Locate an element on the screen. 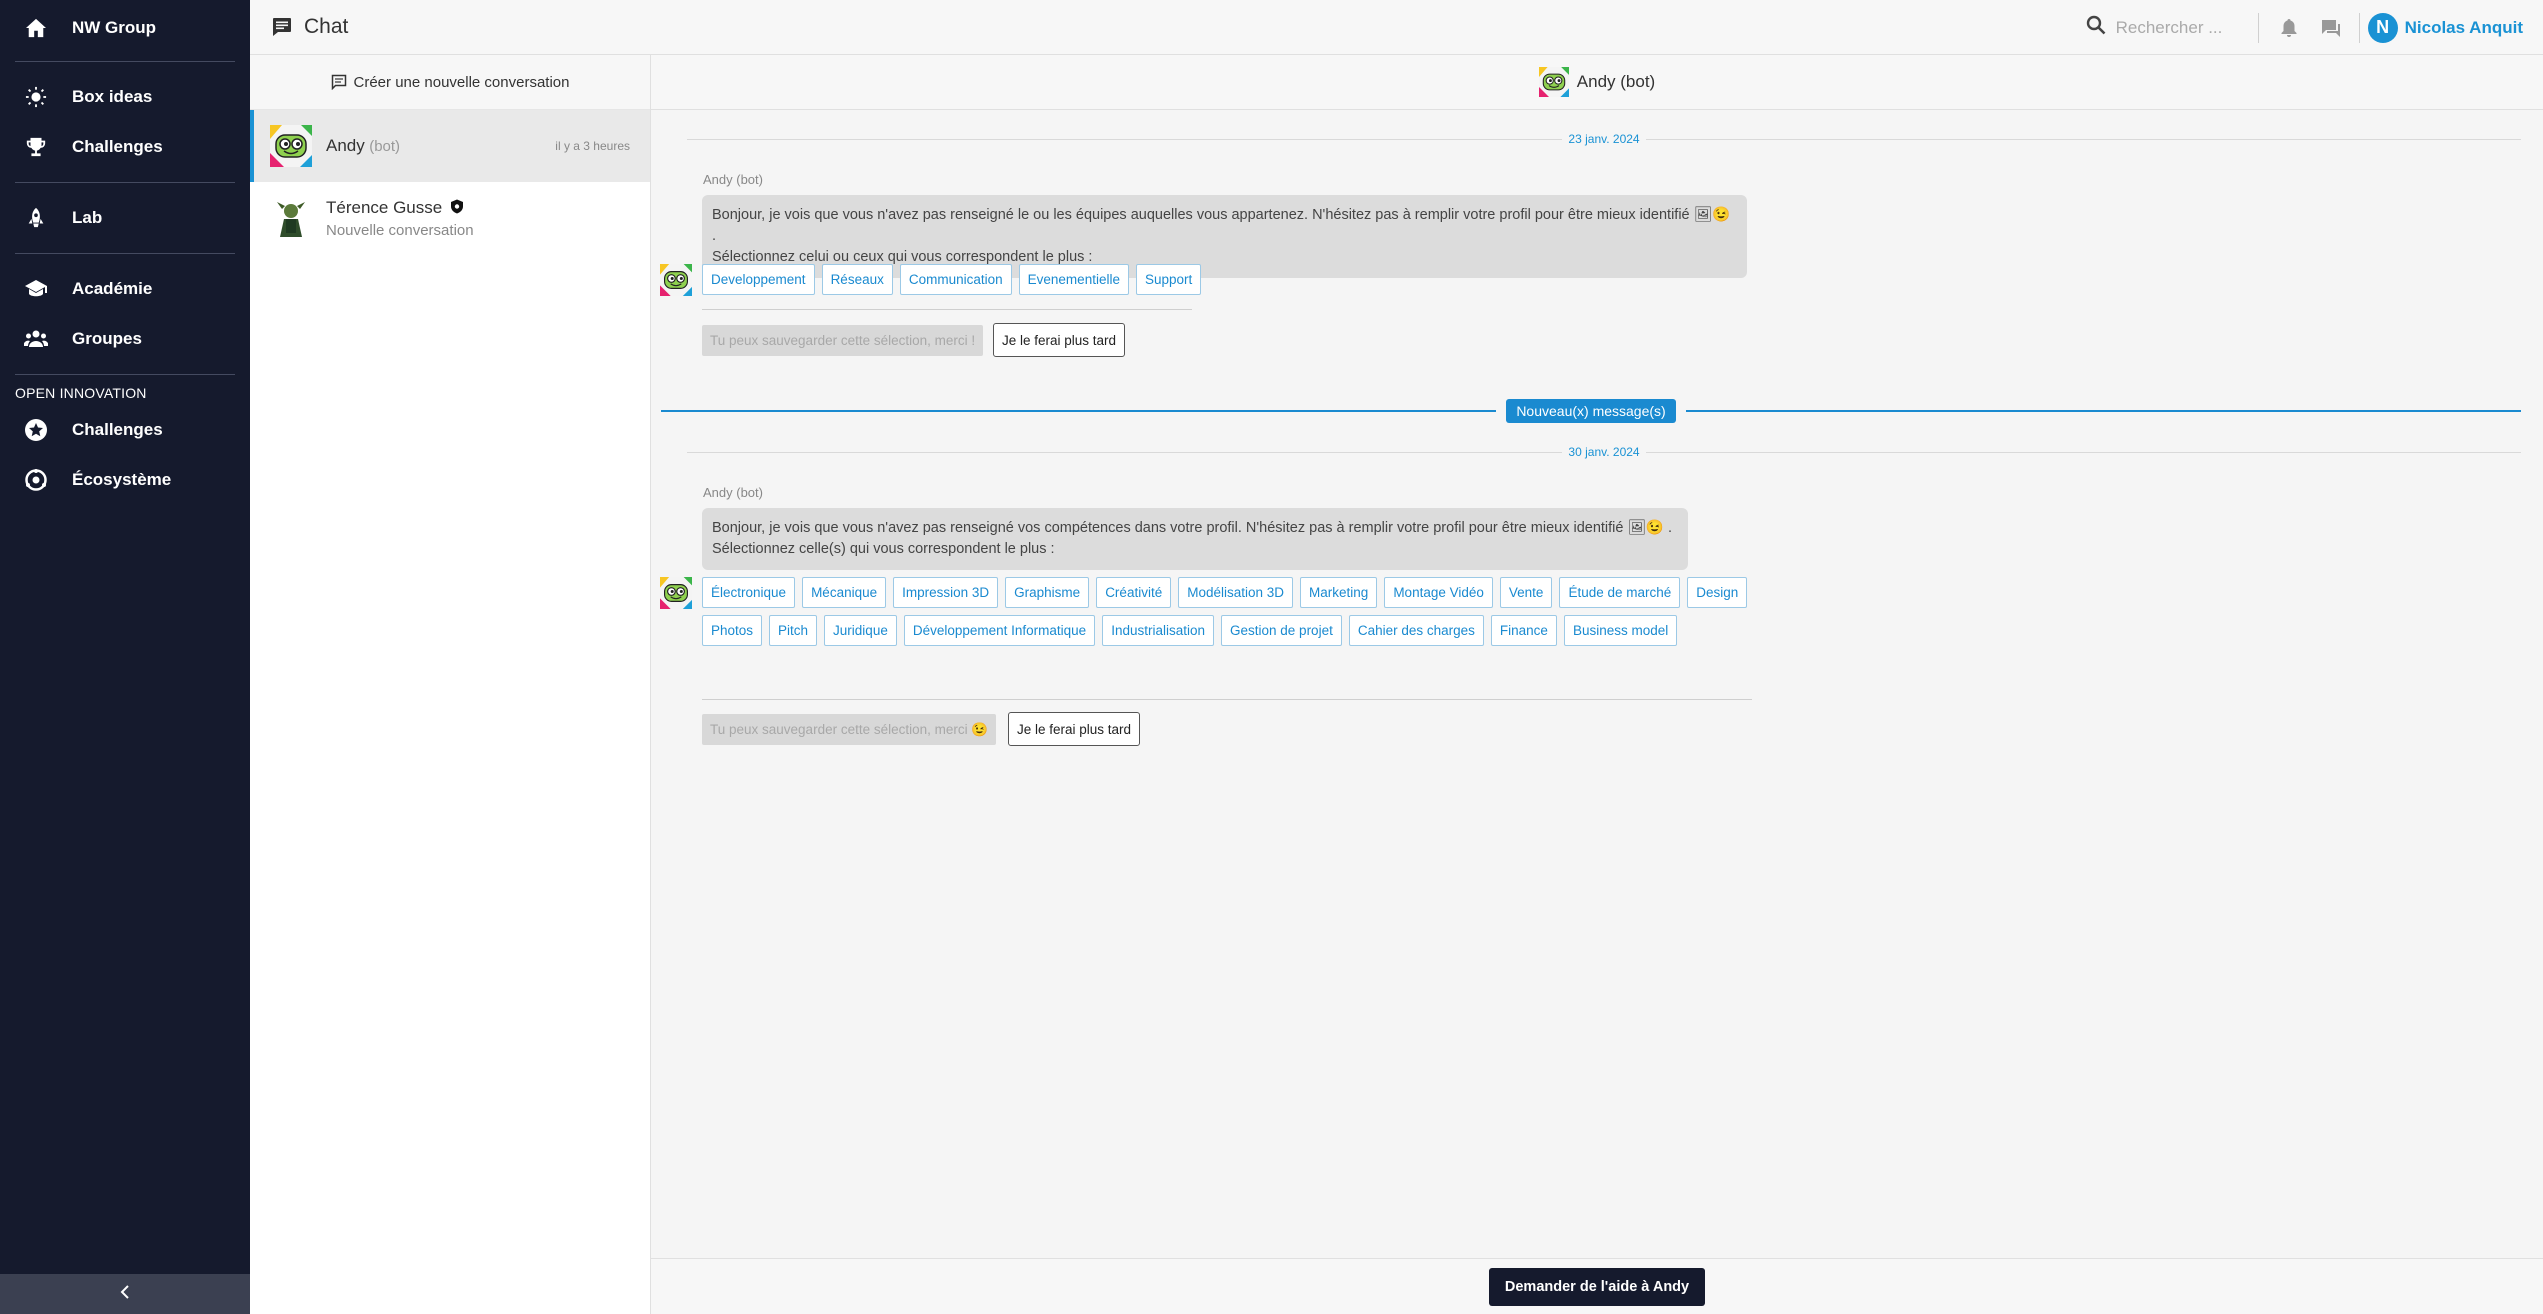 The height and width of the screenshot is (1314, 2543). option-chip: Mécanique is located at coordinates (844, 592).